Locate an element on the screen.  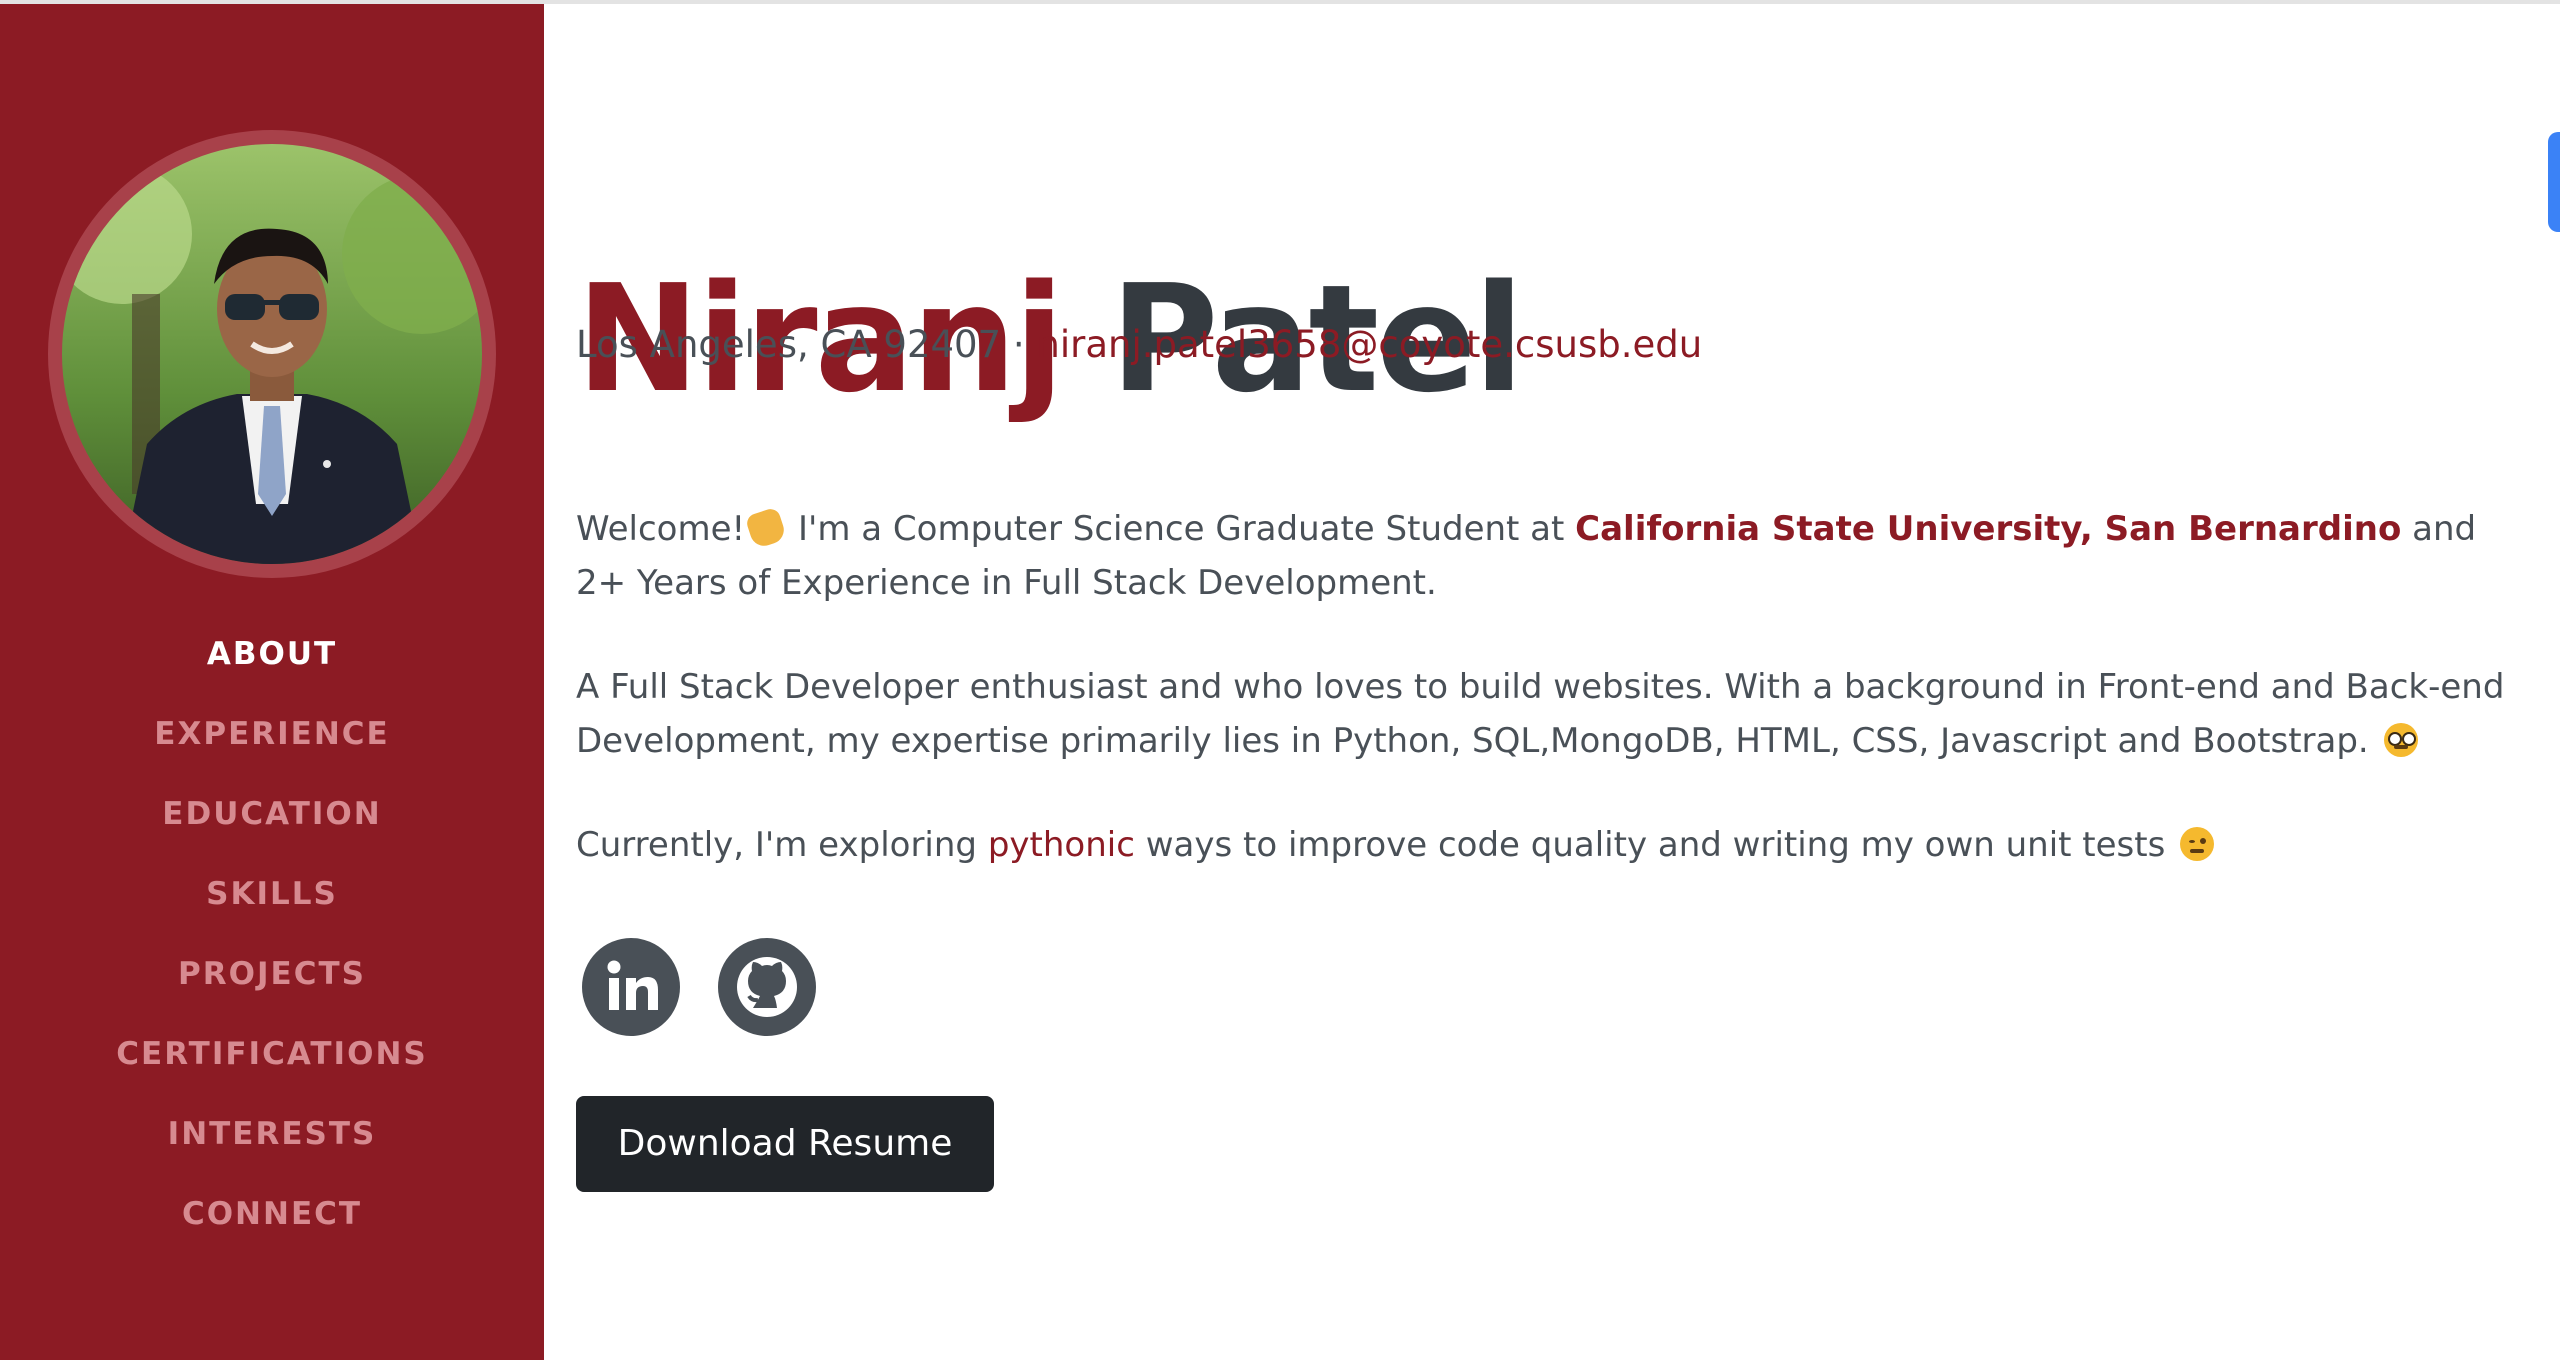
nav-about: ABOUT is located at coordinates (272, 662).